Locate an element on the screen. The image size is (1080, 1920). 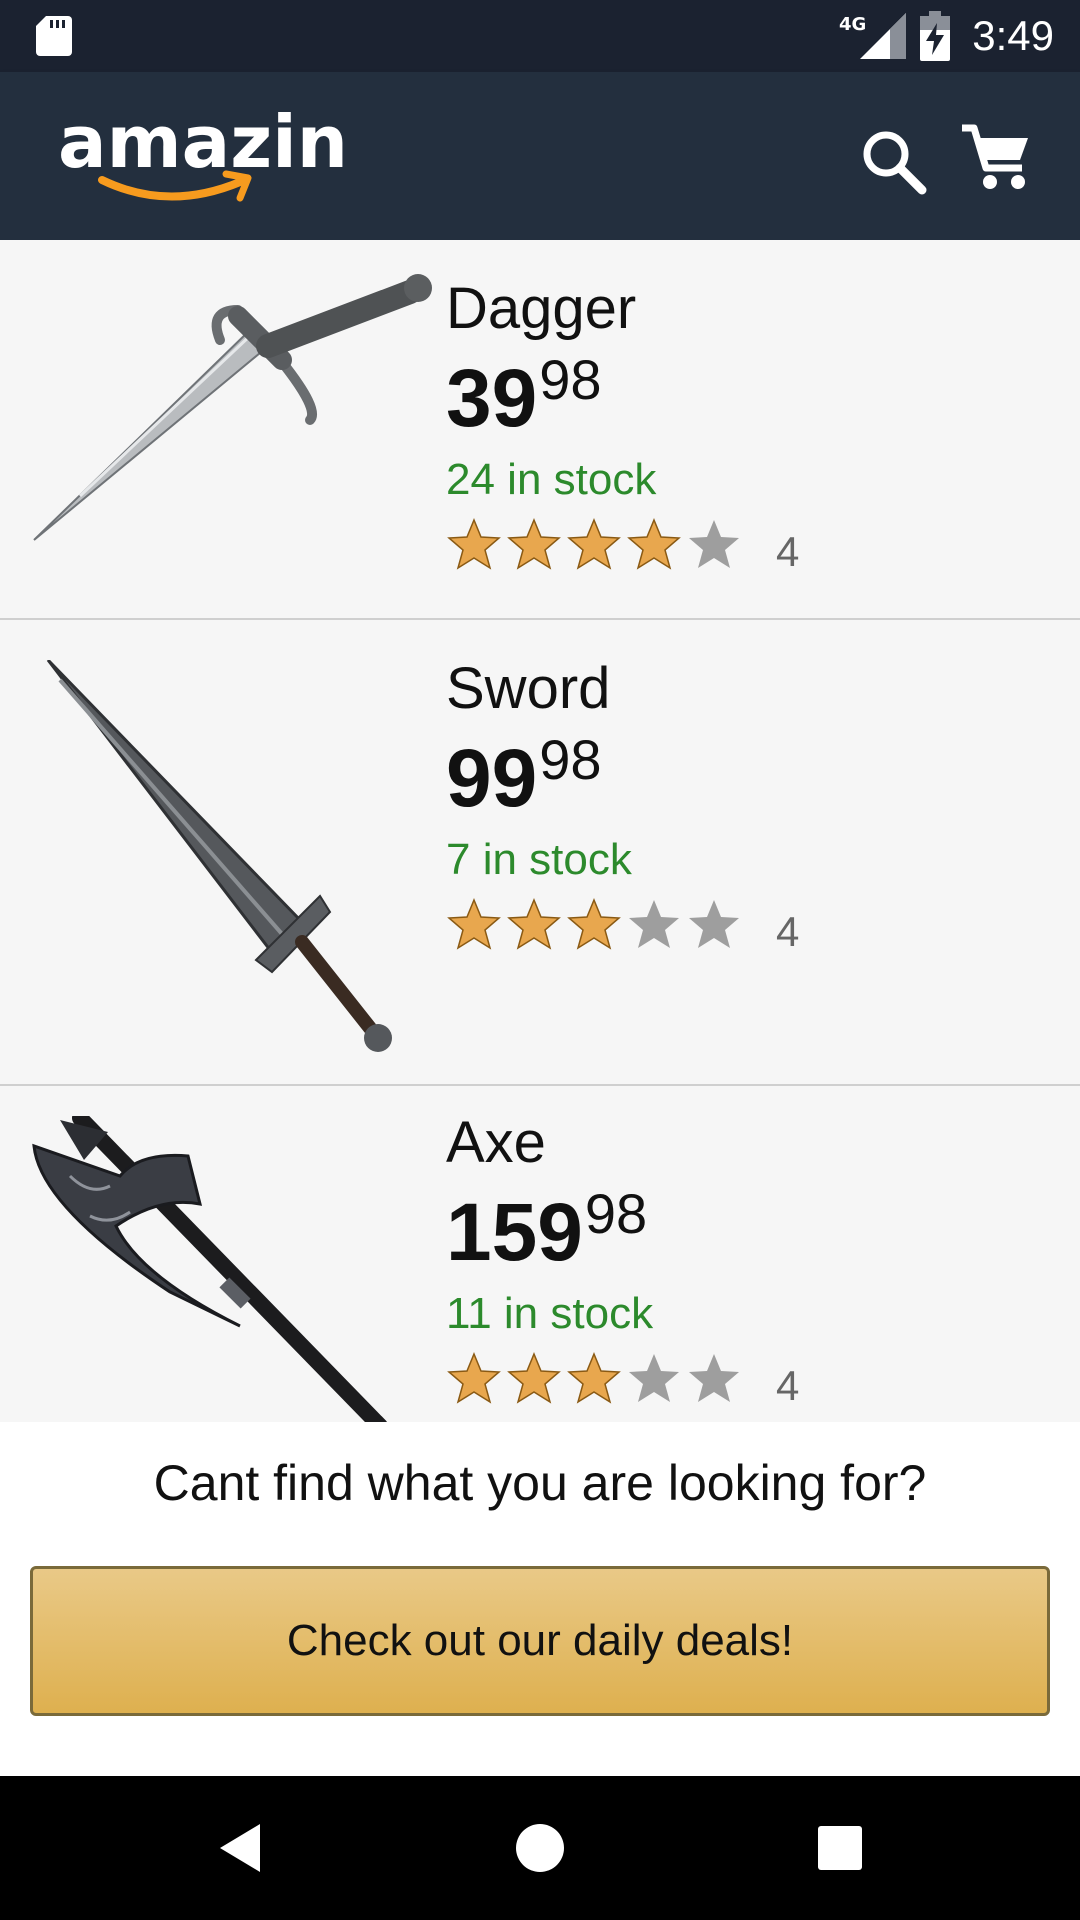
product-name: Axe is located at coordinates (622, 1143).